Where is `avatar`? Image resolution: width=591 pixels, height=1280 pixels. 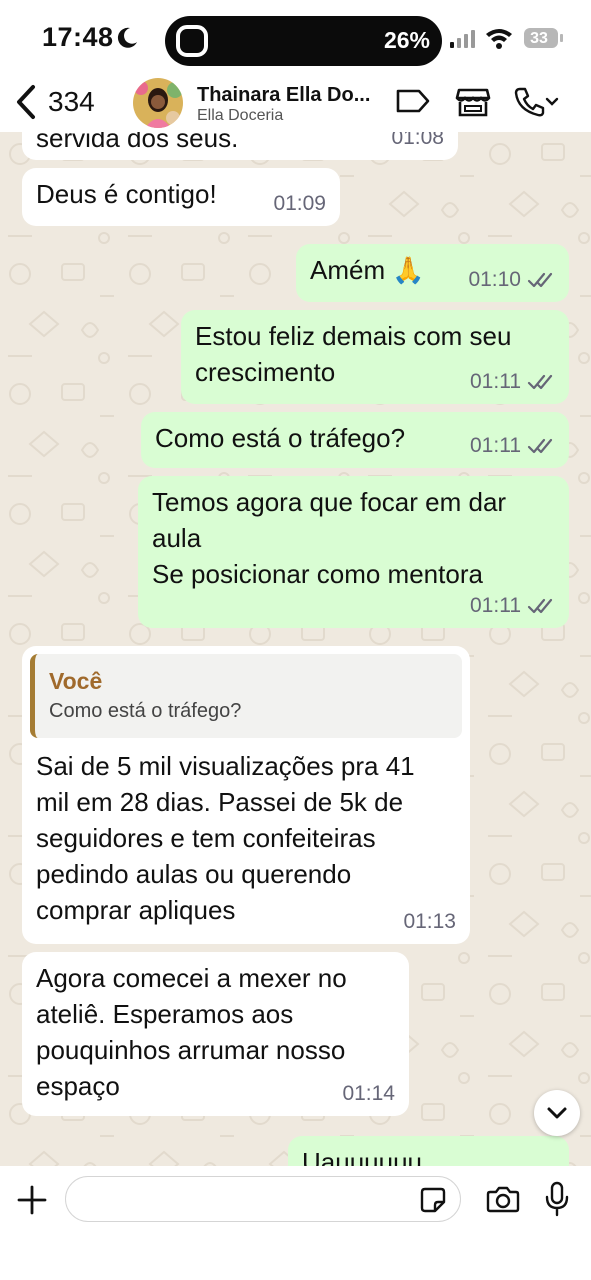
avatar is located at coordinates (158, 103).